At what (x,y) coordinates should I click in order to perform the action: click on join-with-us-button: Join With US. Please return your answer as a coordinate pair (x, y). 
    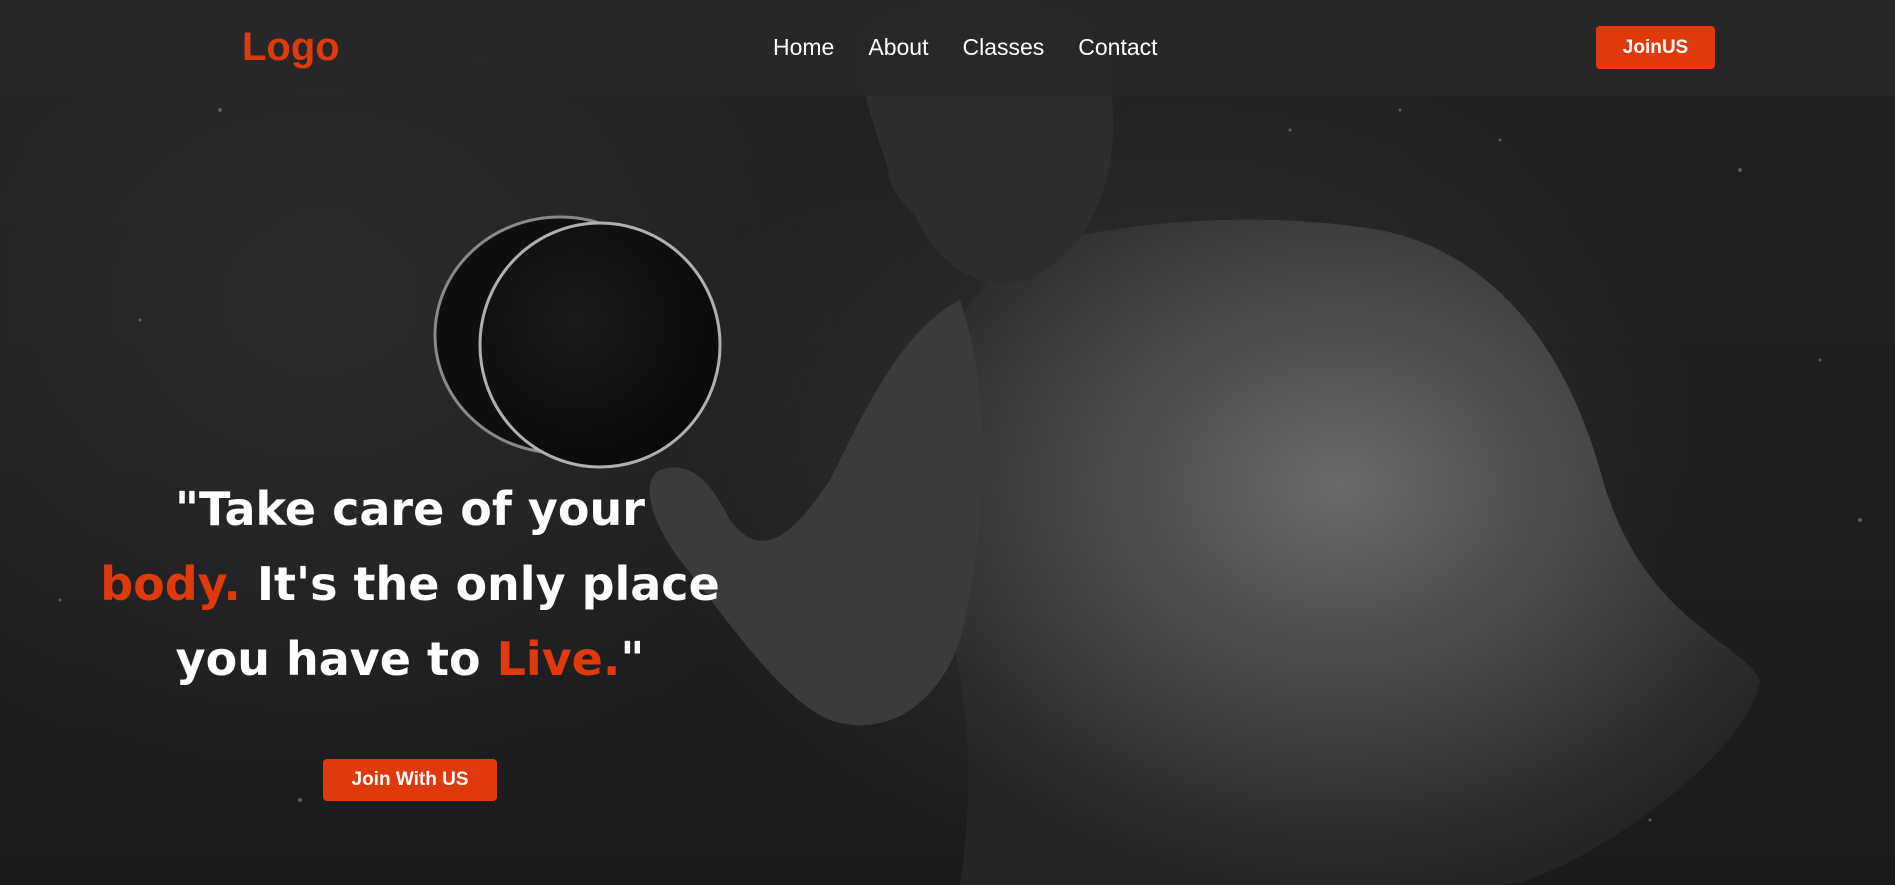
    Looking at the image, I should click on (410, 780).